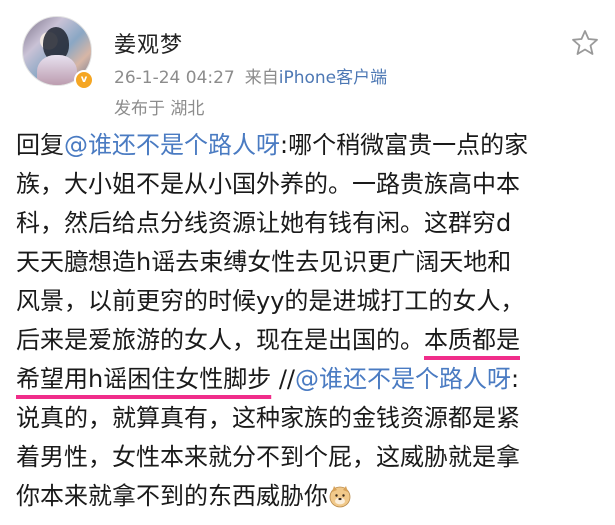  What do you see at coordinates (174, 78) in the screenshot?
I see `timestamp: 26-1-24 04:27` at bounding box center [174, 78].